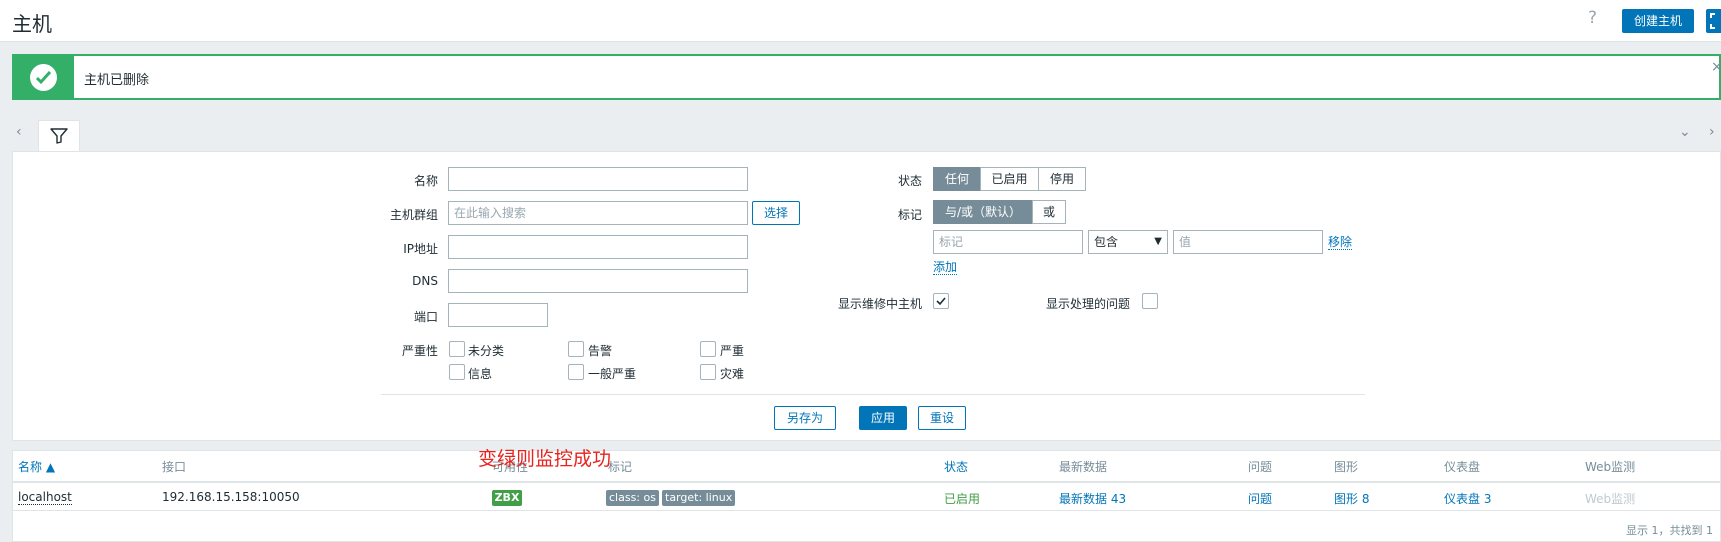  Describe the element at coordinates (1106, 242) in the screenshot. I see `tag-operator-value: 包含` at that location.